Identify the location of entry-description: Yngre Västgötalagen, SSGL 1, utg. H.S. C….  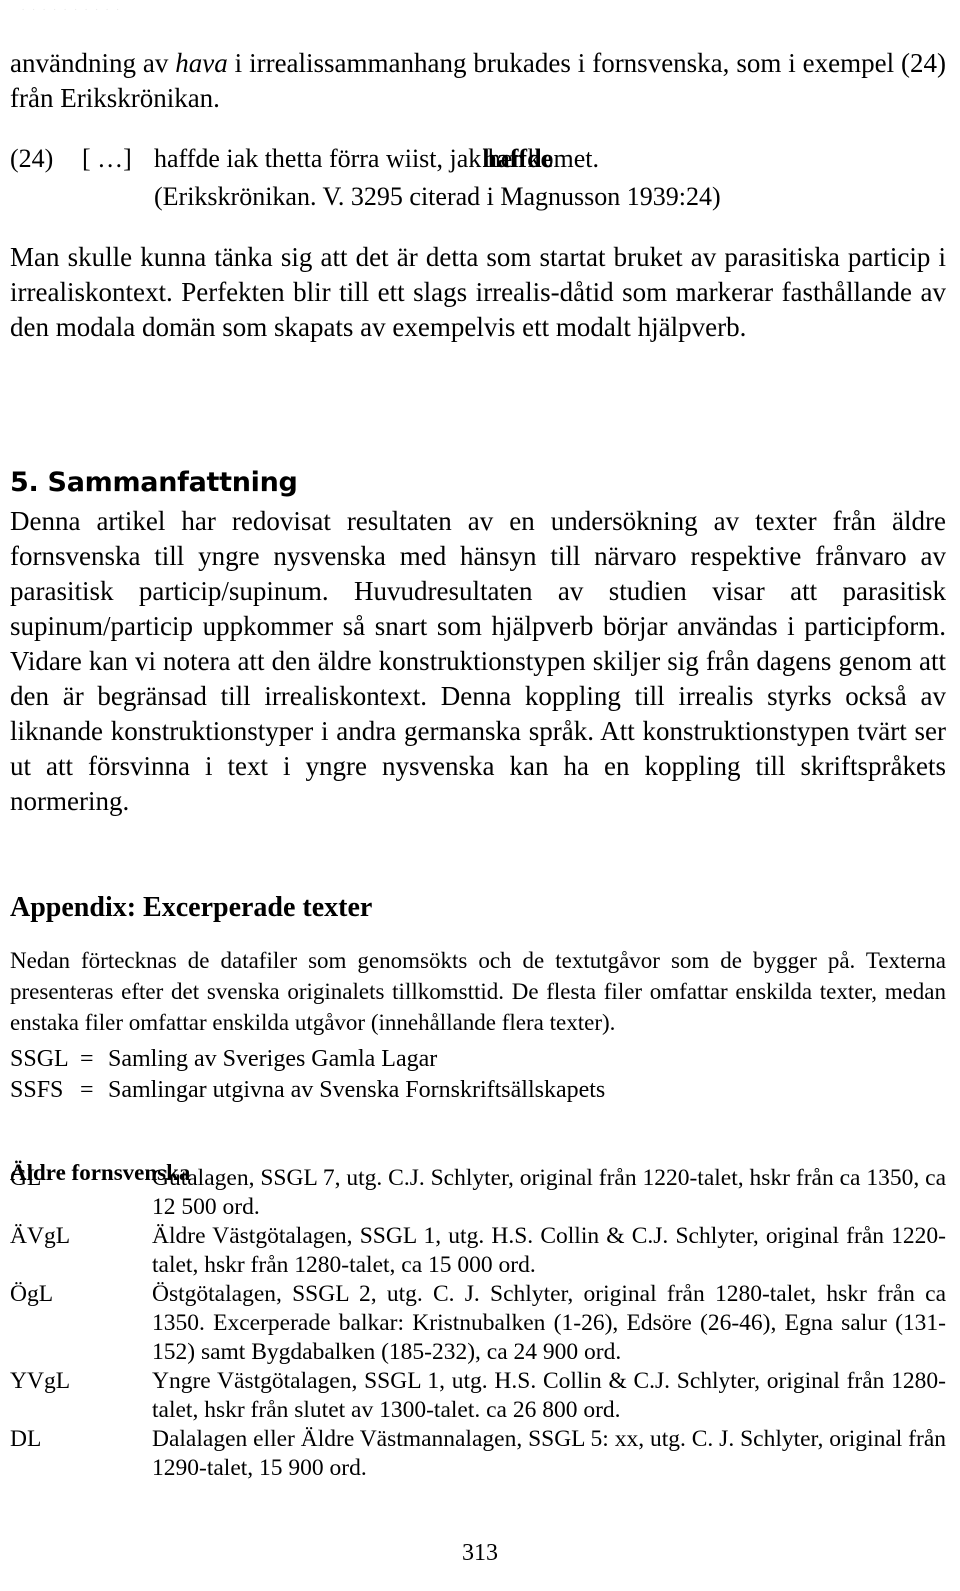
(549, 1395).